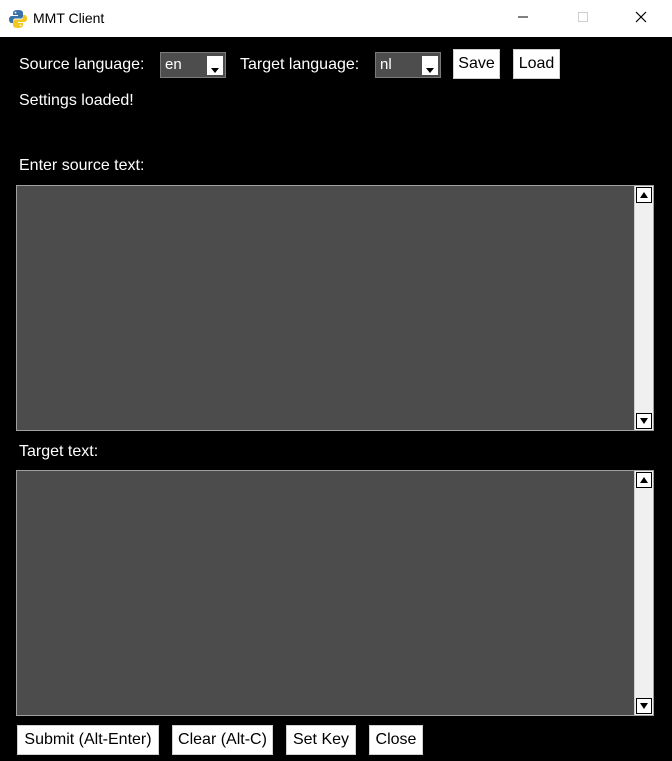 The width and height of the screenshot is (672, 761). I want to click on title-bar: MMT Client, so click(336, 18).